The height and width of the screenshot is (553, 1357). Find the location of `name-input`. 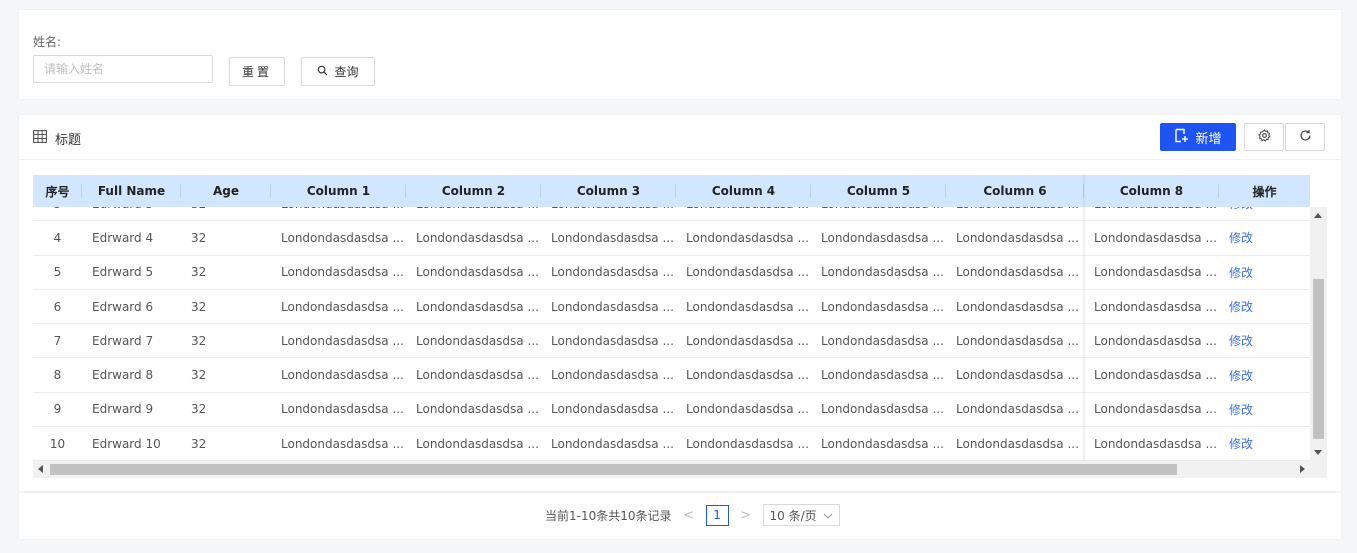

name-input is located at coordinates (123, 69).